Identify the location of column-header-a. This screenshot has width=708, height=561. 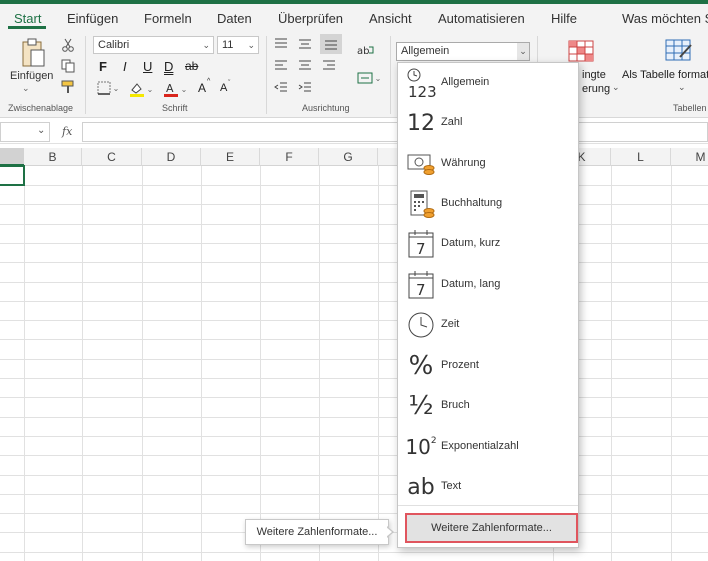
(12, 157).